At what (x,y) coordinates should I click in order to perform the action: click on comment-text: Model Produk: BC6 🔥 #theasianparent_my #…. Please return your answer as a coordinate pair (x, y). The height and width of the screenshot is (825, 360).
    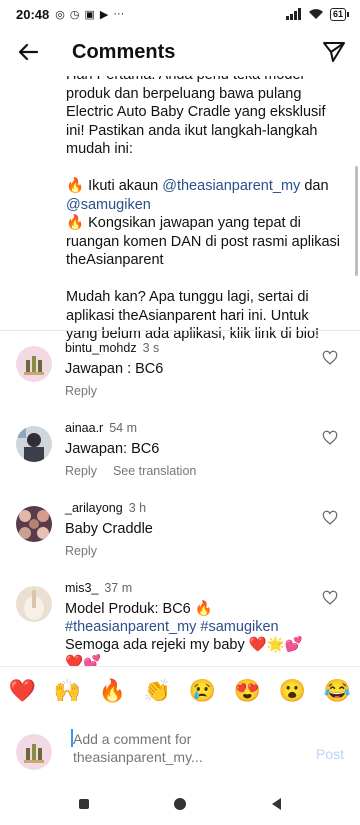
    Looking at the image, I should click on (195, 633).